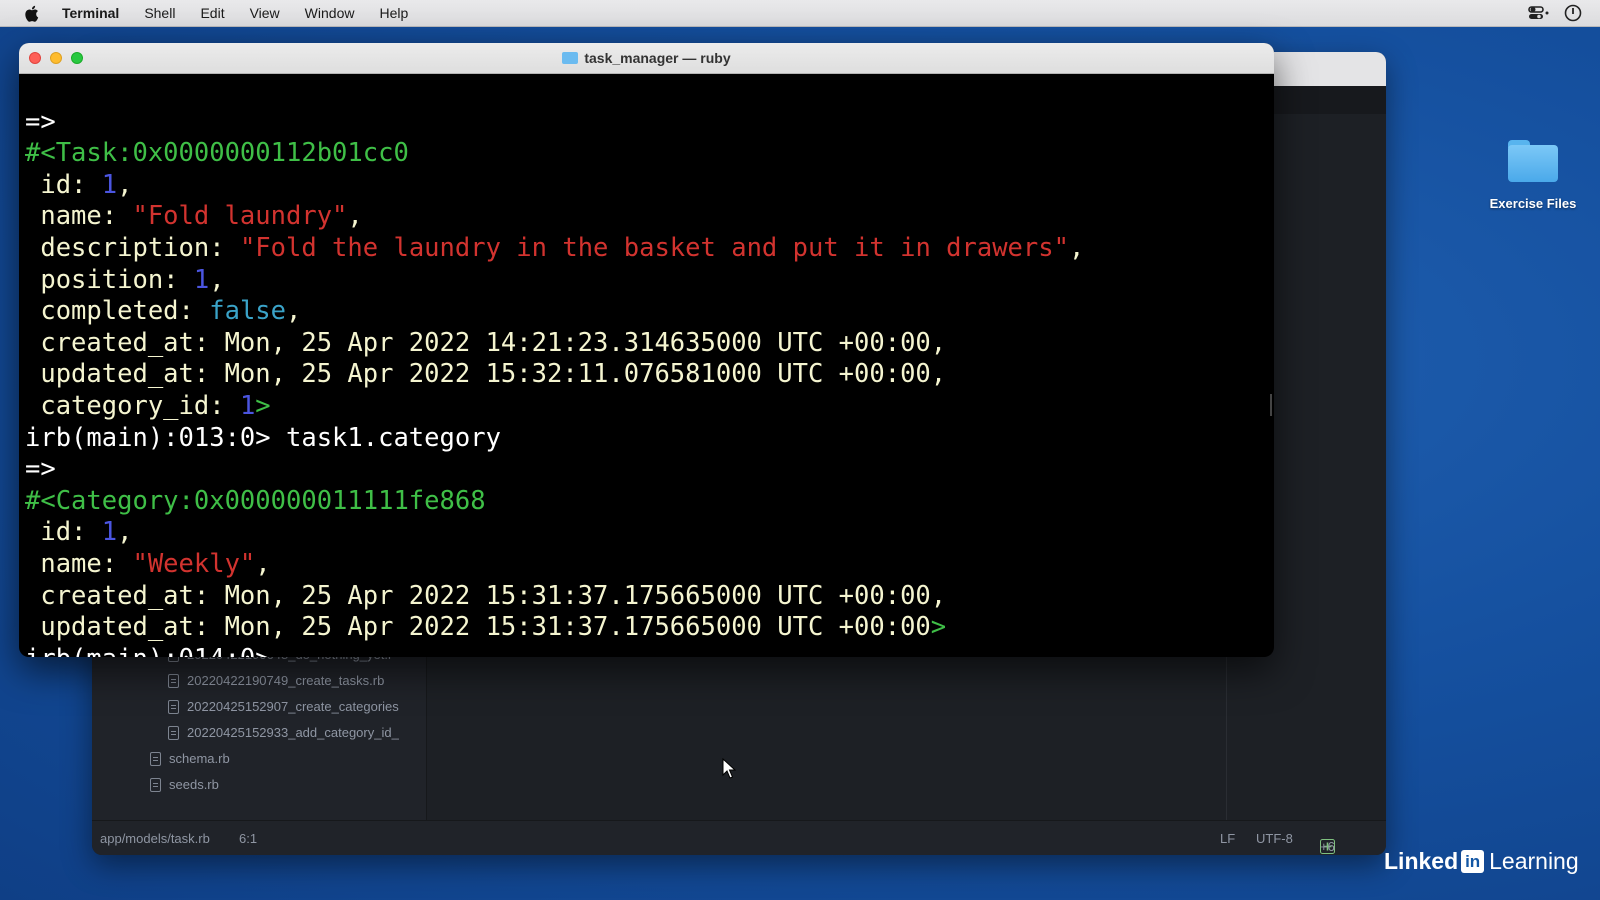  What do you see at coordinates (1539, 14) in the screenshot?
I see `control-center-icon` at bounding box center [1539, 14].